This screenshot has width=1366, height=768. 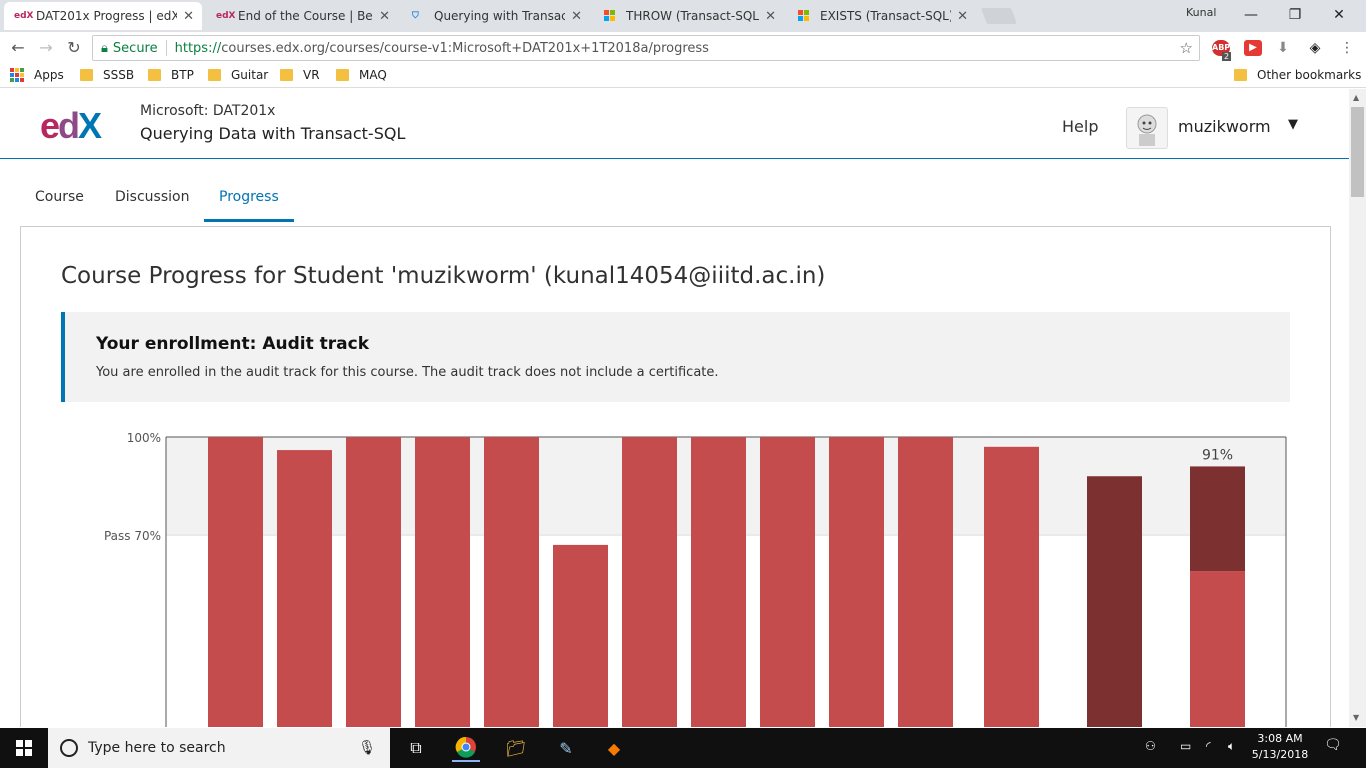 What do you see at coordinates (693, 16) in the screenshot?
I see `tab-title: THROW (Transact-SQL) | M` at bounding box center [693, 16].